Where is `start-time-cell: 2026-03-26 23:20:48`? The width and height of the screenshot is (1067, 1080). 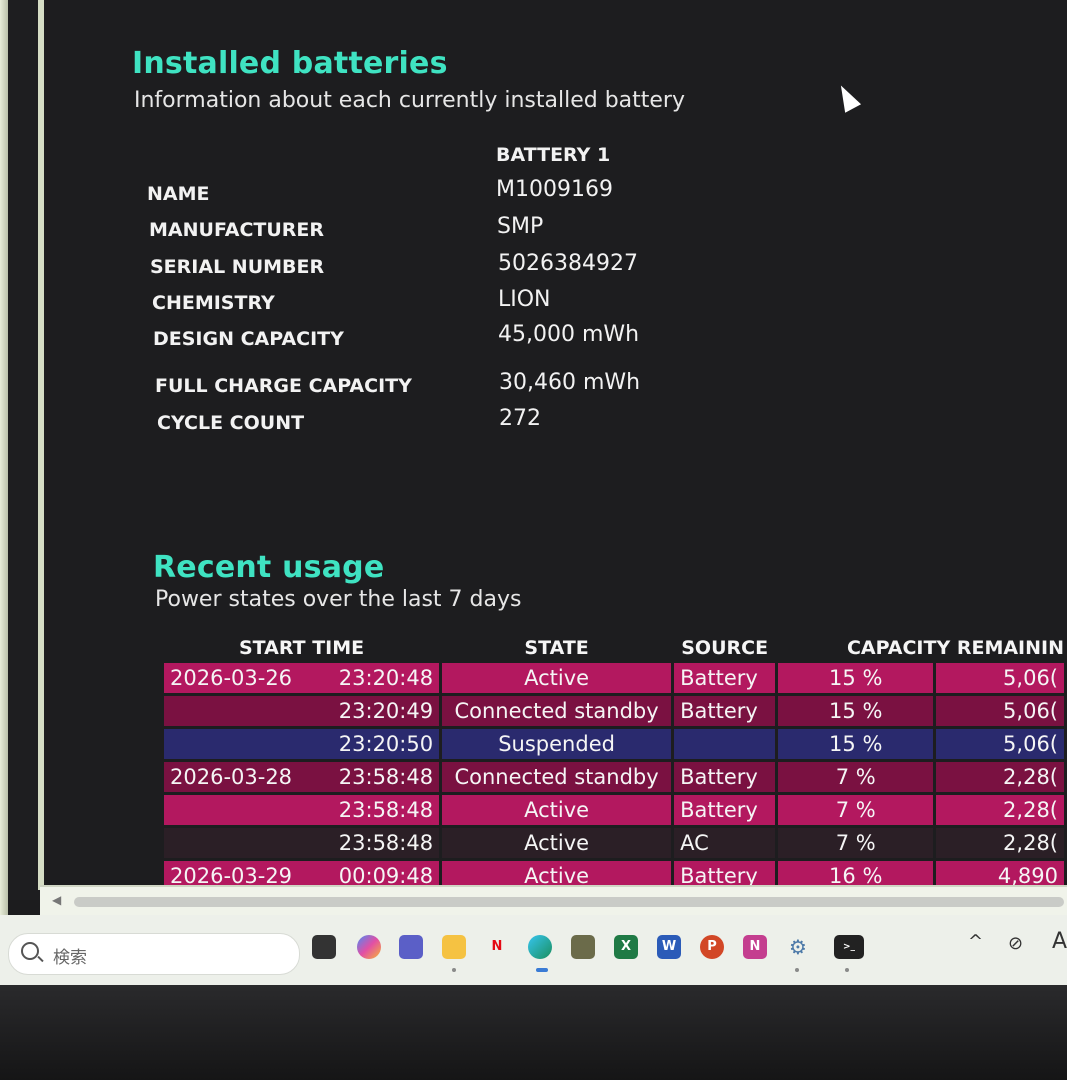 start-time-cell: 2026-03-26 23:20:48 is located at coordinates (302, 679).